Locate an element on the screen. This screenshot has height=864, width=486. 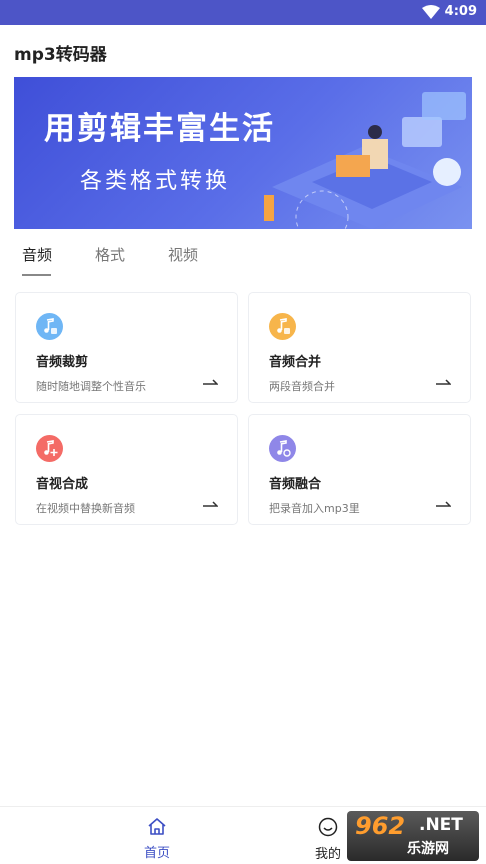
watermark-brand: 962 is located at coordinates (380, 826).